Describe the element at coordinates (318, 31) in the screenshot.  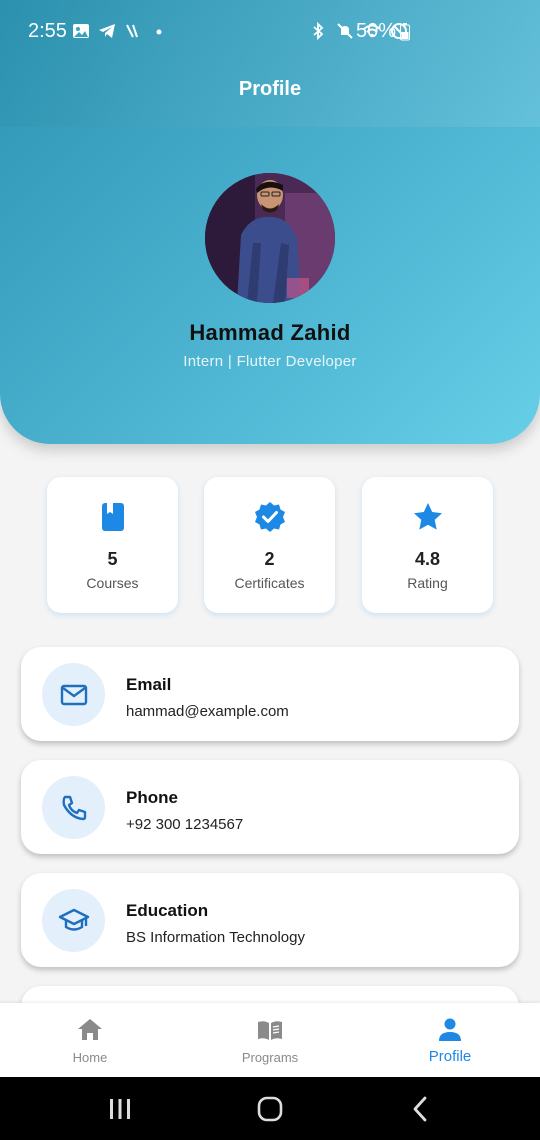
I see `bluetooth-icon` at that location.